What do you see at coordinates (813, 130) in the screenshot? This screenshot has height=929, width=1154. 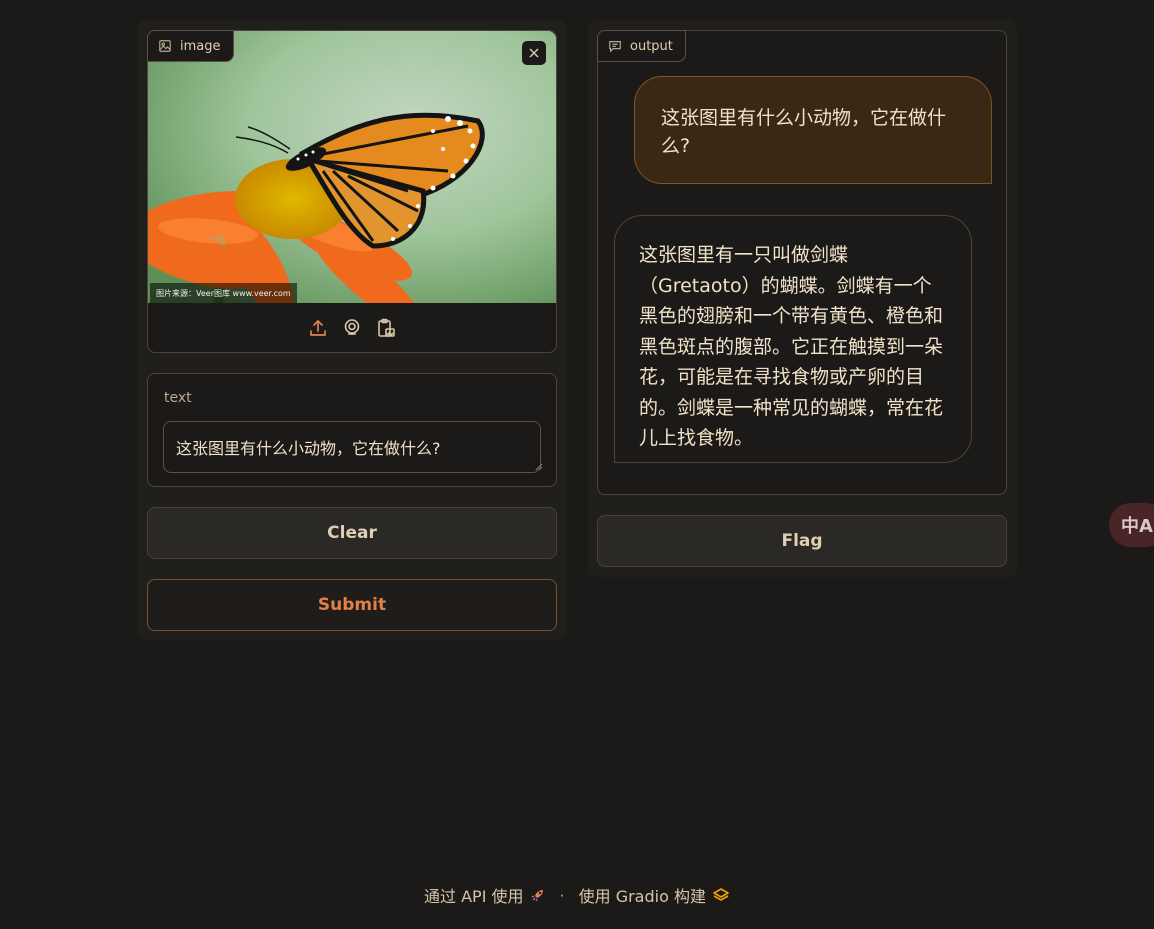 I see `user-message: 这张图里有什么小动物，它在做什么?` at bounding box center [813, 130].